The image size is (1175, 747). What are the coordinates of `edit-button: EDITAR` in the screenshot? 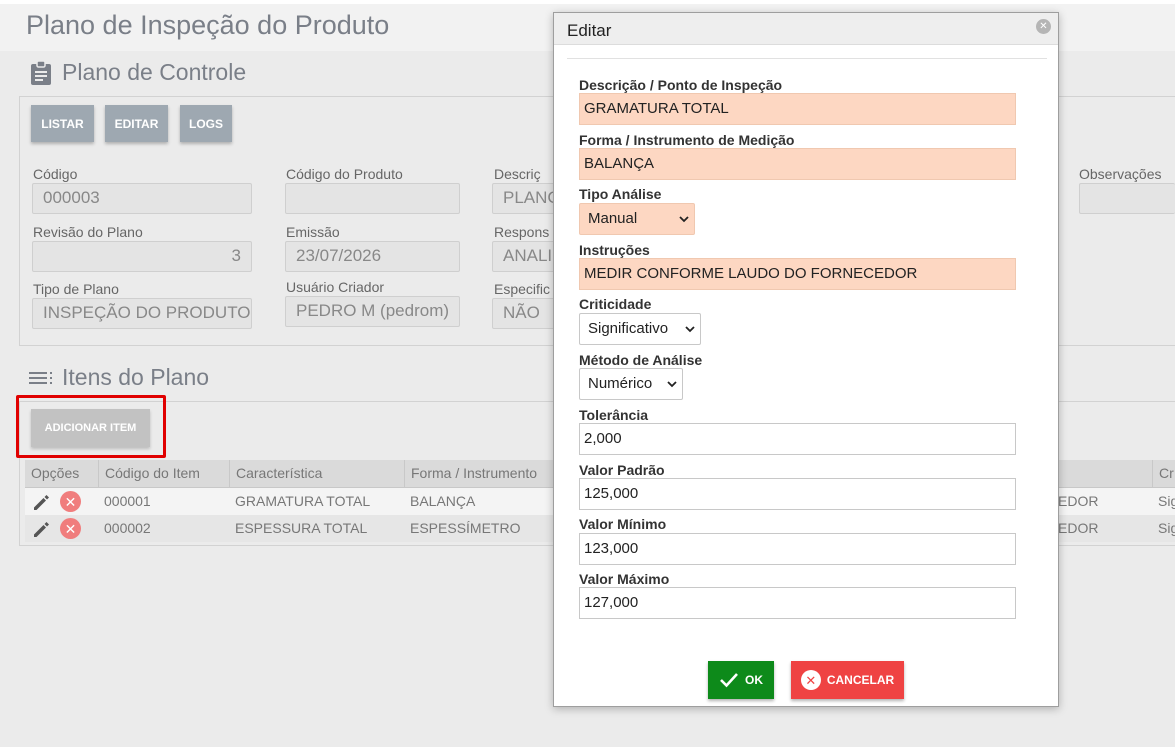 It's located at (136, 123).